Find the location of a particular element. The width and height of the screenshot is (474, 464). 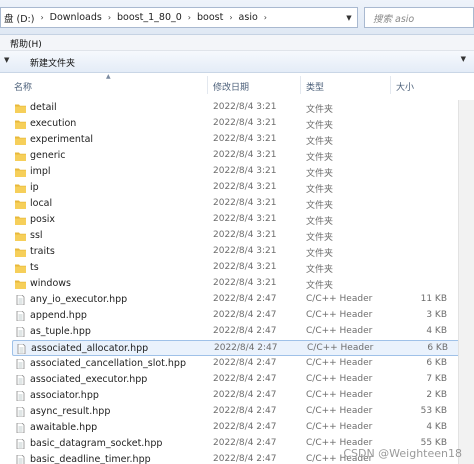

folder-row: generic 2022/8/4 3:21 文件夹 is located at coordinates (243, 156).